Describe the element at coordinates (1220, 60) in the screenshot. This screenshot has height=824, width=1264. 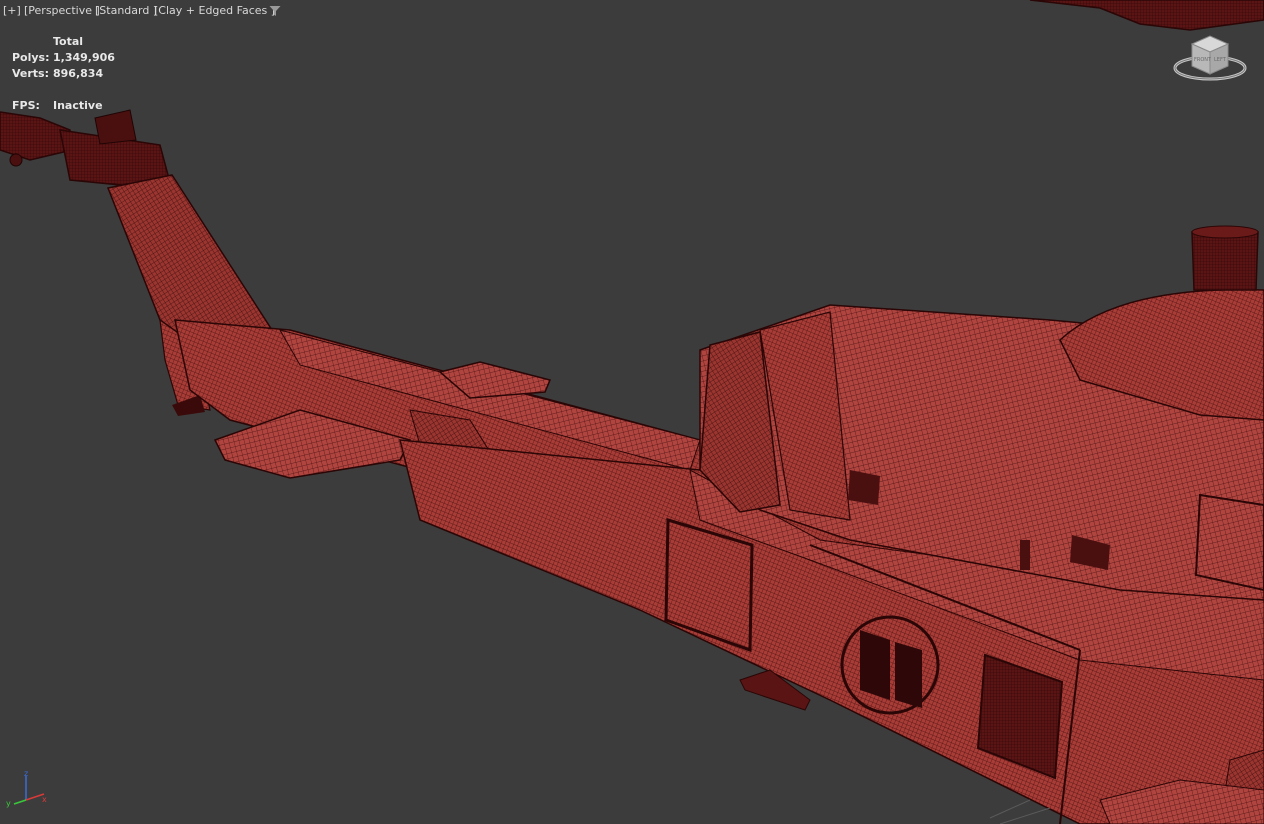
I see `viewcube-face-left: LEFT` at that location.